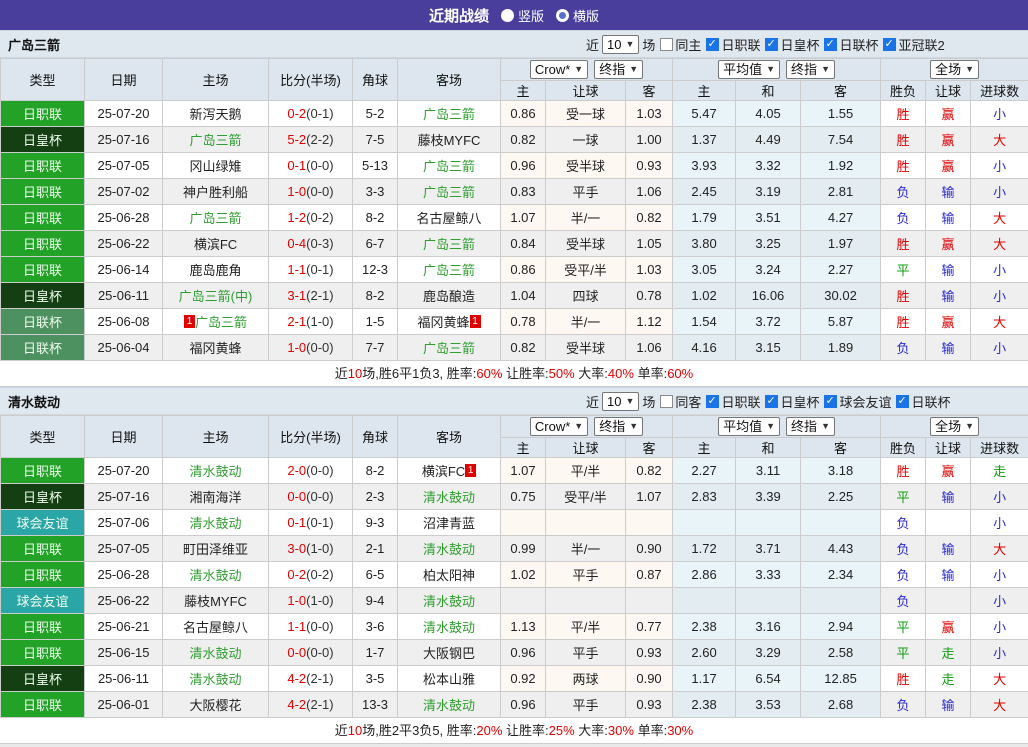 The width and height of the screenshot is (1028, 747). I want to click on score-cell: 2-1(1-0), so click(311, 322).